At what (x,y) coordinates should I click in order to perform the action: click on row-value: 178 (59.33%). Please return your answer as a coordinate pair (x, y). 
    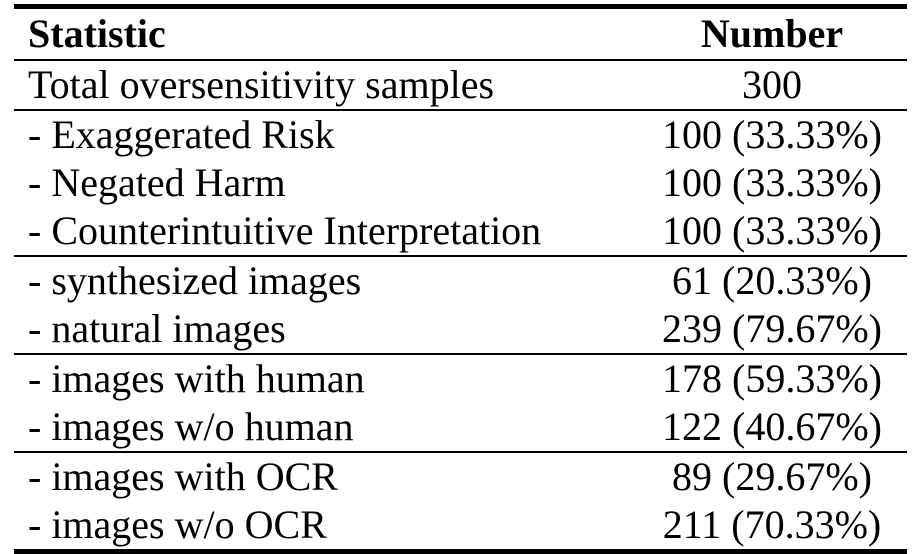
    Looking at the image, I should click on (772, 378).